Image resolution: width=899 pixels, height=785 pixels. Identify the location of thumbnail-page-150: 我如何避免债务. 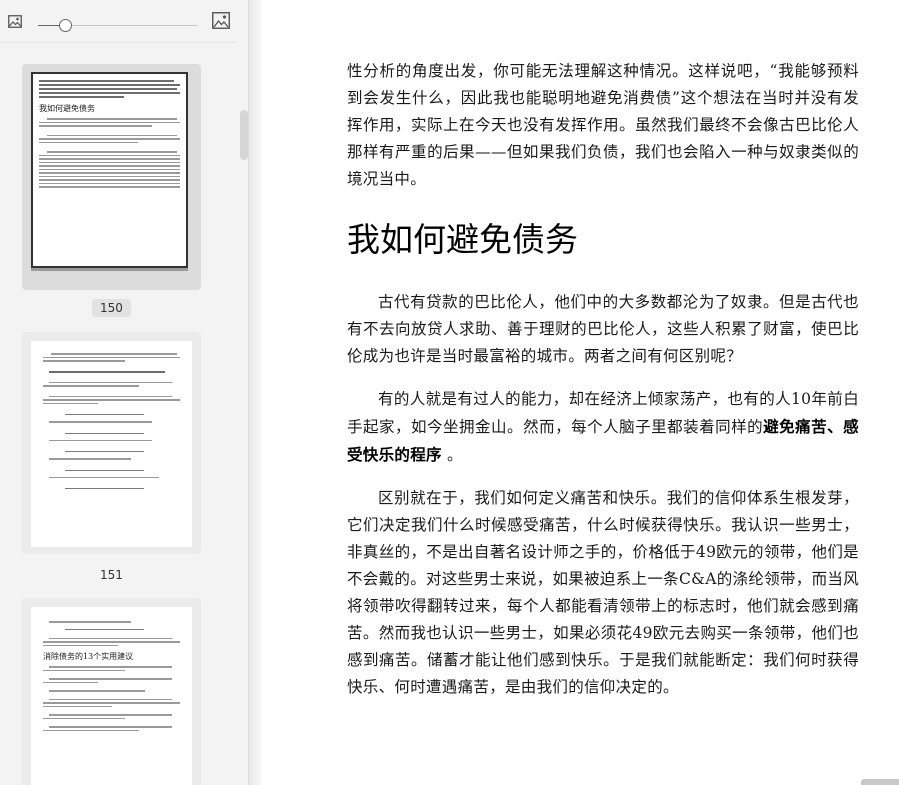
(111, 177).